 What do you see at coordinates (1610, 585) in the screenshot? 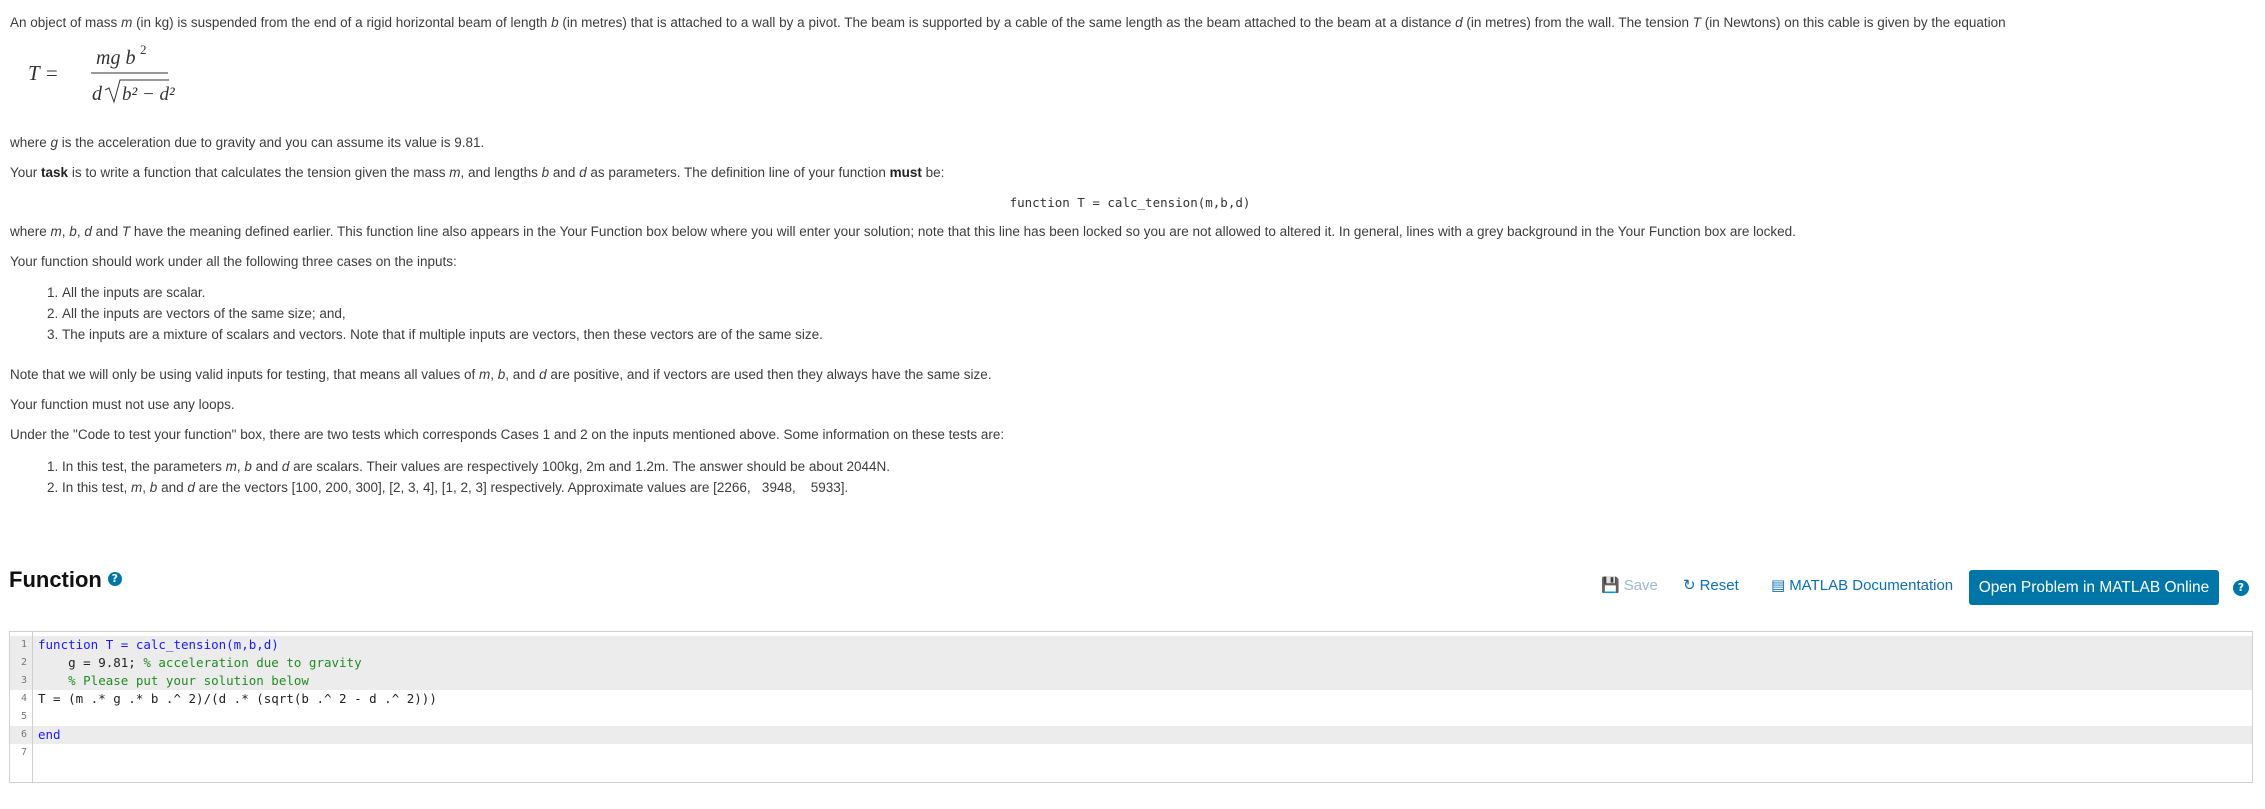
I see `floppy-disk-icon: 💾` at bounding box center [1610, 585].